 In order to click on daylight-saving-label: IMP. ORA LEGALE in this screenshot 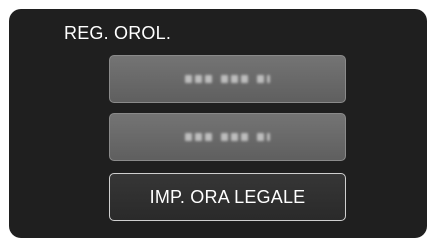, I will do `click(227, 196)`.